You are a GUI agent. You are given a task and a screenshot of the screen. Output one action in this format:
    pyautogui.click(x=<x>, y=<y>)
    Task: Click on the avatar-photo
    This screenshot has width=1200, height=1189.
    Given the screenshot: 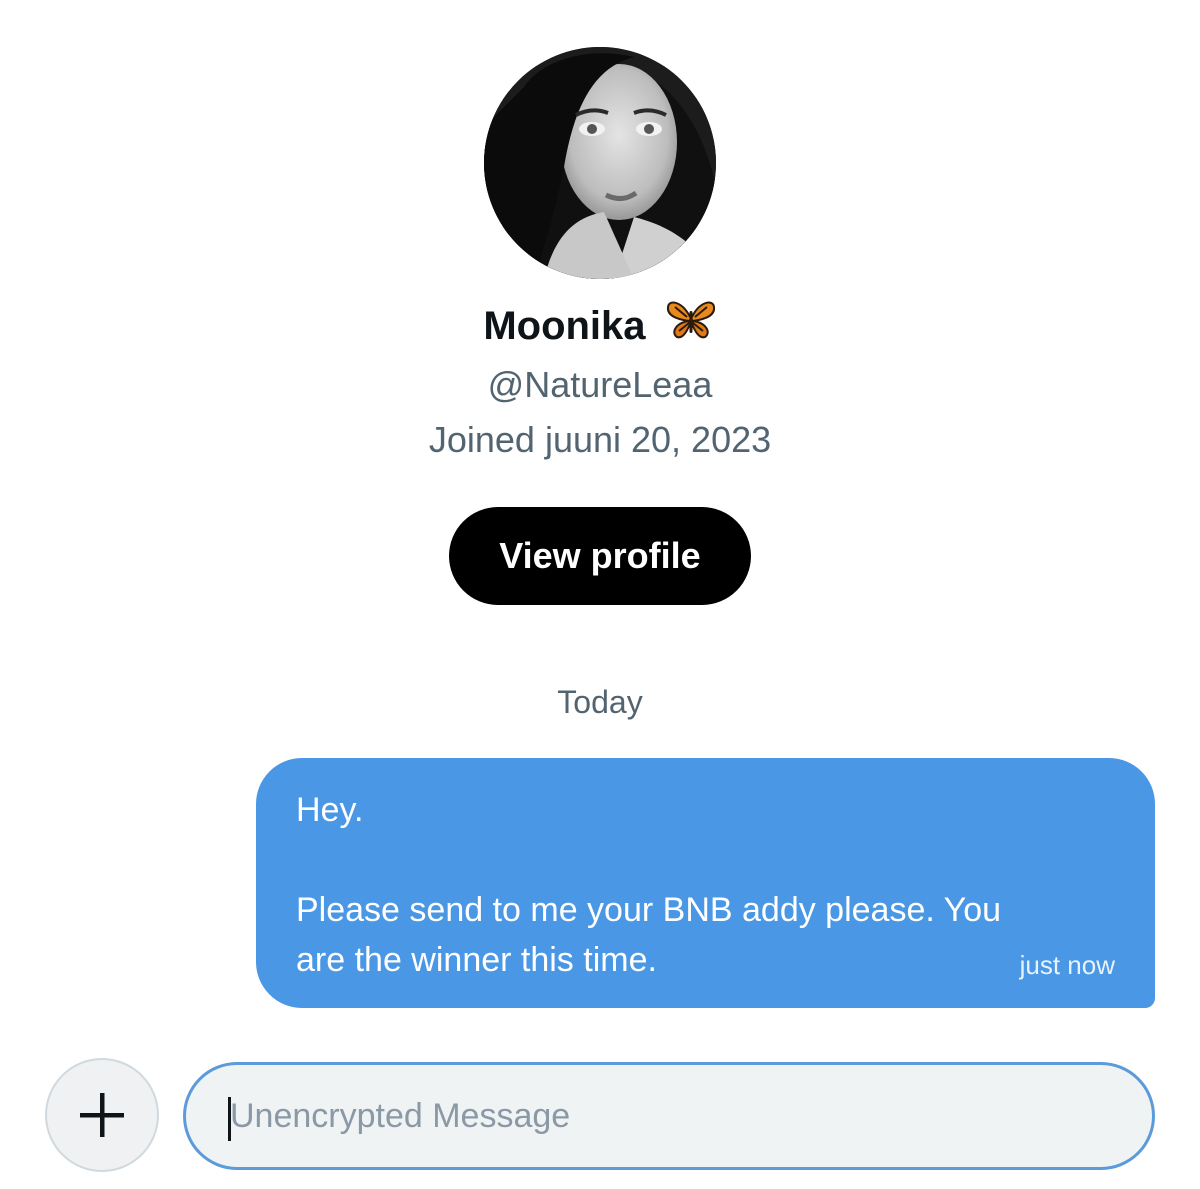 What is the action you would take?
    pyautogui.click(x=600, y=163)
    